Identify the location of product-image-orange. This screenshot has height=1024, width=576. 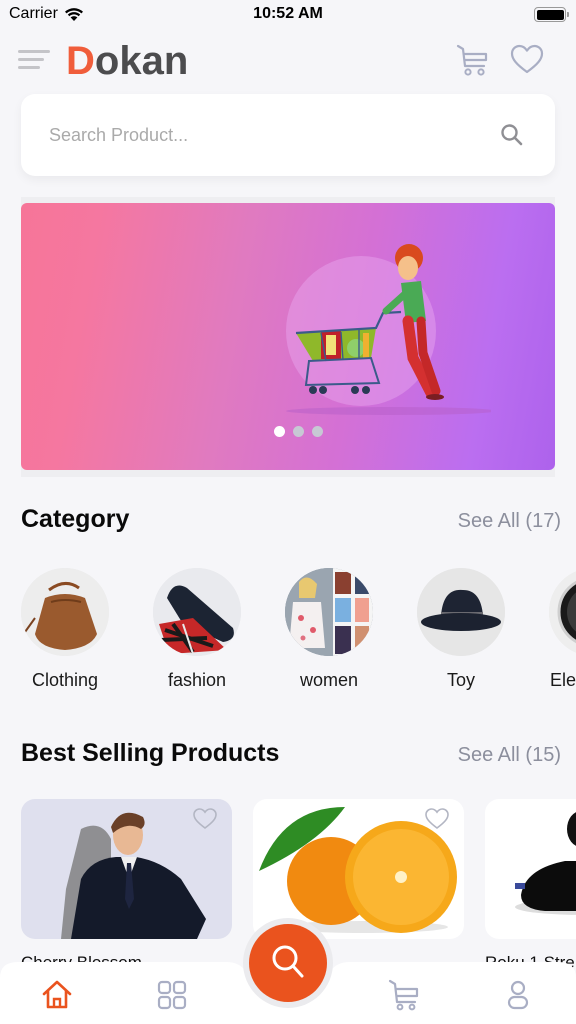
(358, 869).